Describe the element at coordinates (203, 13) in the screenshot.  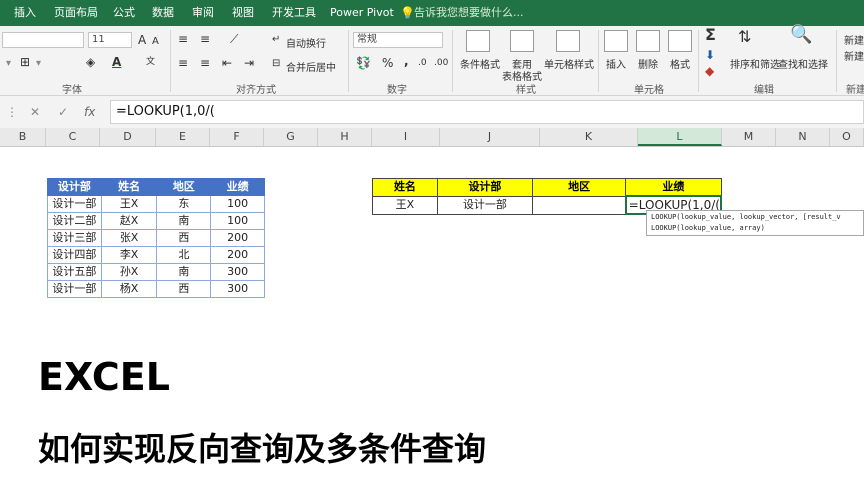
I see `tab-review: 审阅` at that location.